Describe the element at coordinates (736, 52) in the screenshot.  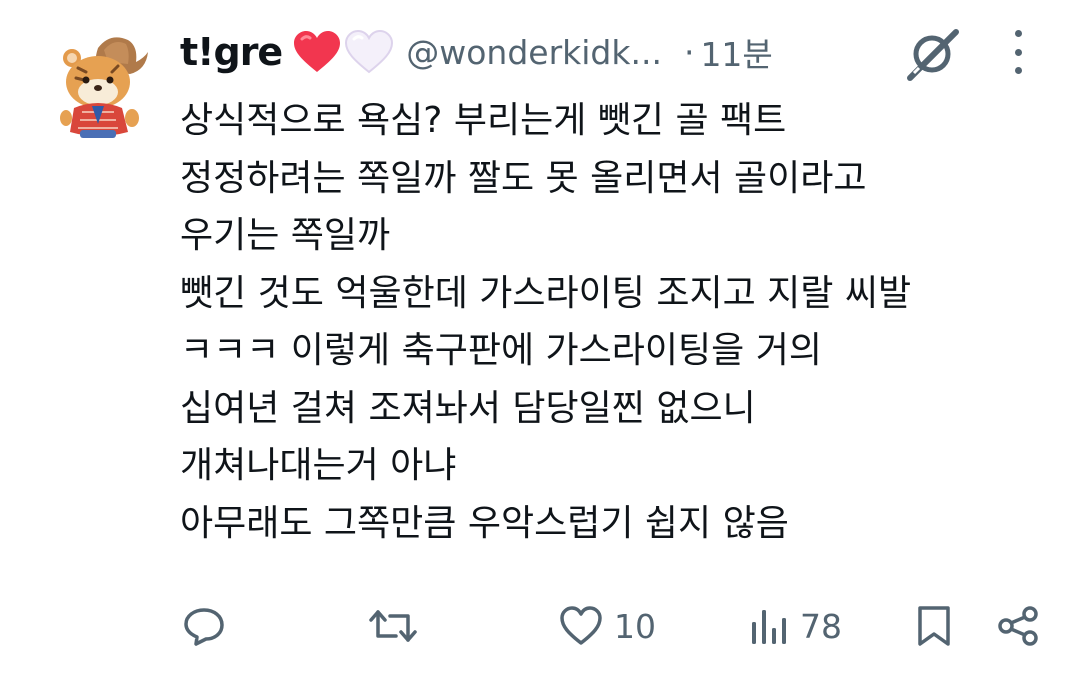
I see `timestamp: 11분` at that location.